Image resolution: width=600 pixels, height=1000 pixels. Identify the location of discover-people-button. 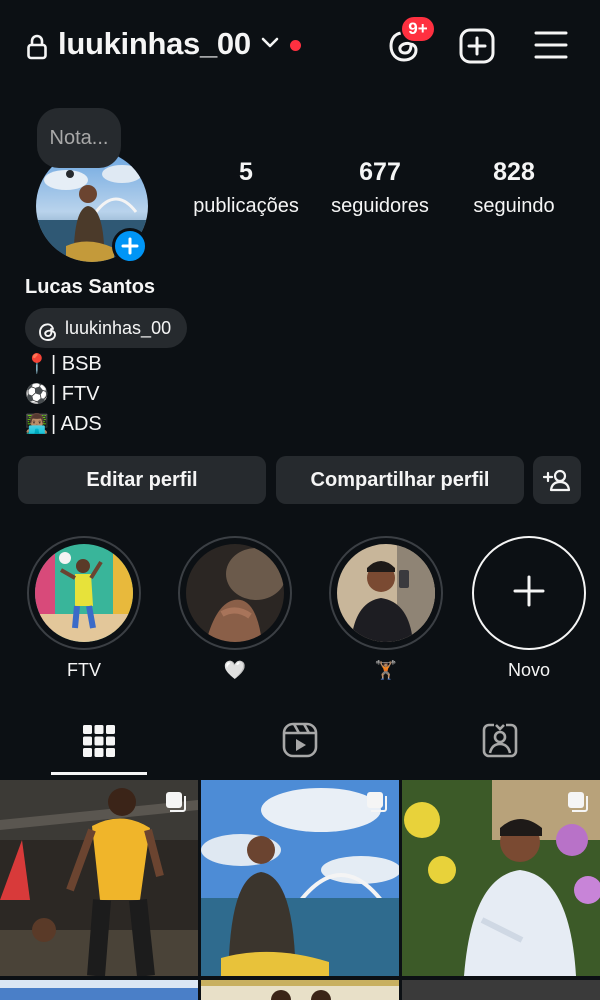
(557, 480).